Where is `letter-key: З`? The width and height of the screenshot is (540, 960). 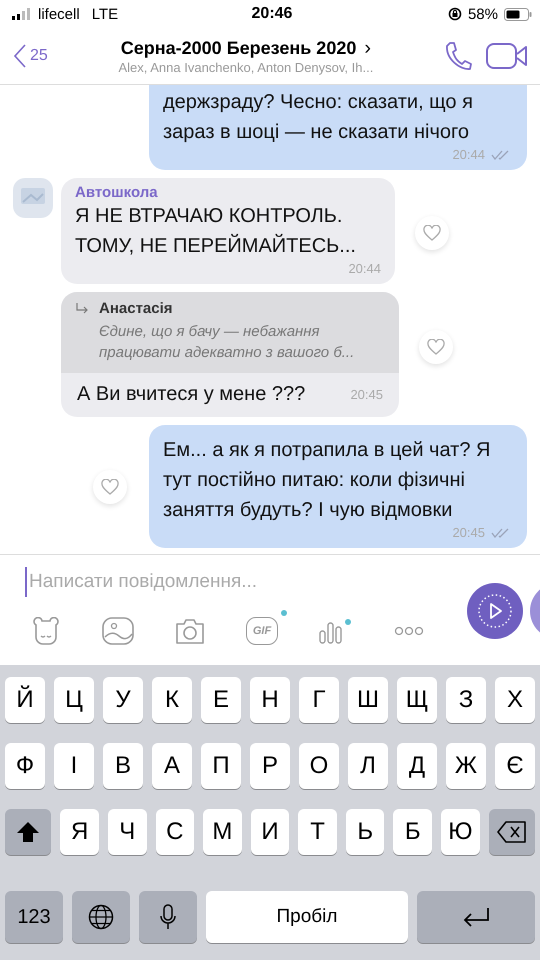
letter-key: З is located at coordinates (466, 700).